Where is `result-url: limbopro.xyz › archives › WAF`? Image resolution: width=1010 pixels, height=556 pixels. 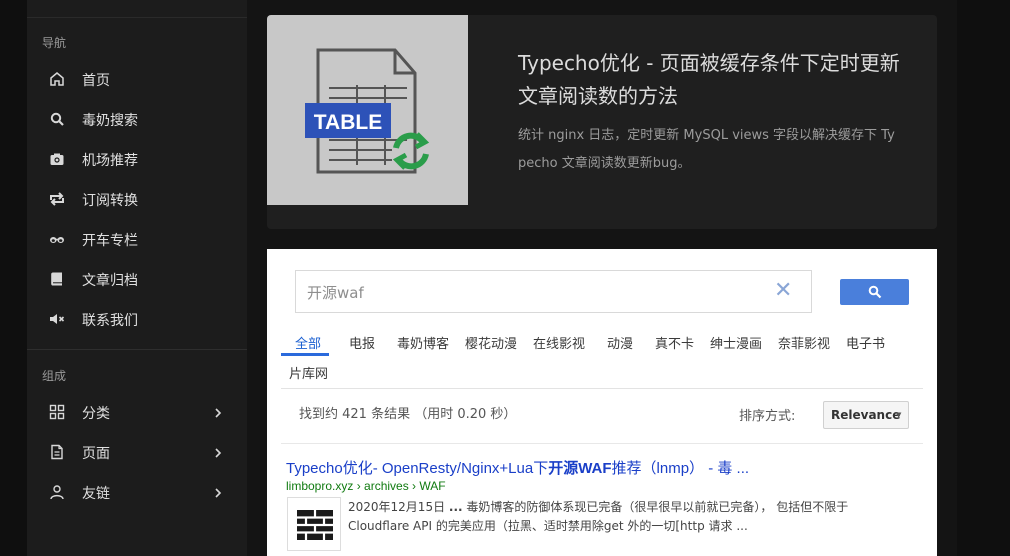 result-url: limbopro.xyz › archives › WAF is located at coordinates (366, 486).